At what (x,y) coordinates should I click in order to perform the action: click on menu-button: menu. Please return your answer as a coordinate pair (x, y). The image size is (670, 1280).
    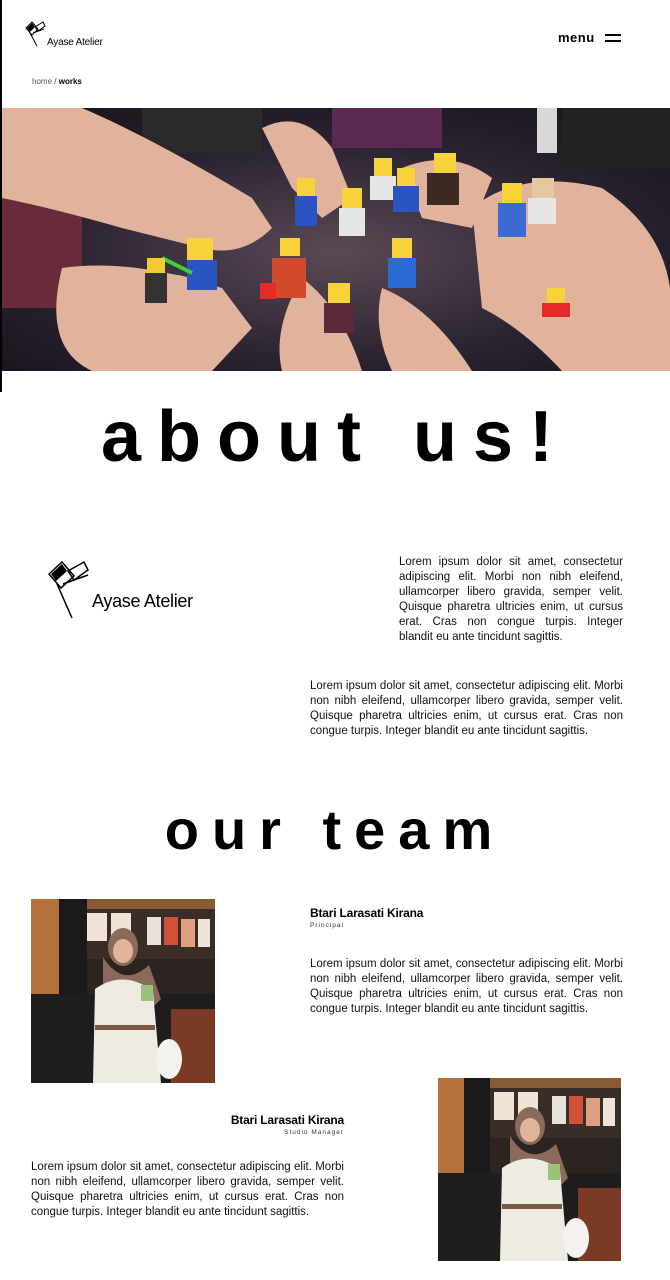
    Looking at the image, I should click on (589, 37).